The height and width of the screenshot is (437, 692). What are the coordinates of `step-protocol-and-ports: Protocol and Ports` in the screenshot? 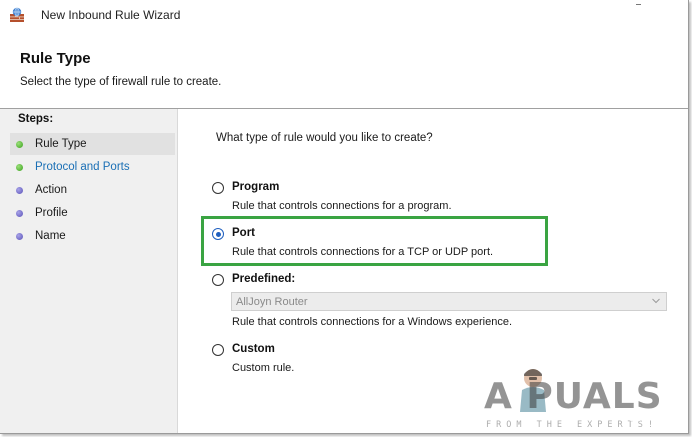 It's located at (92, 167).